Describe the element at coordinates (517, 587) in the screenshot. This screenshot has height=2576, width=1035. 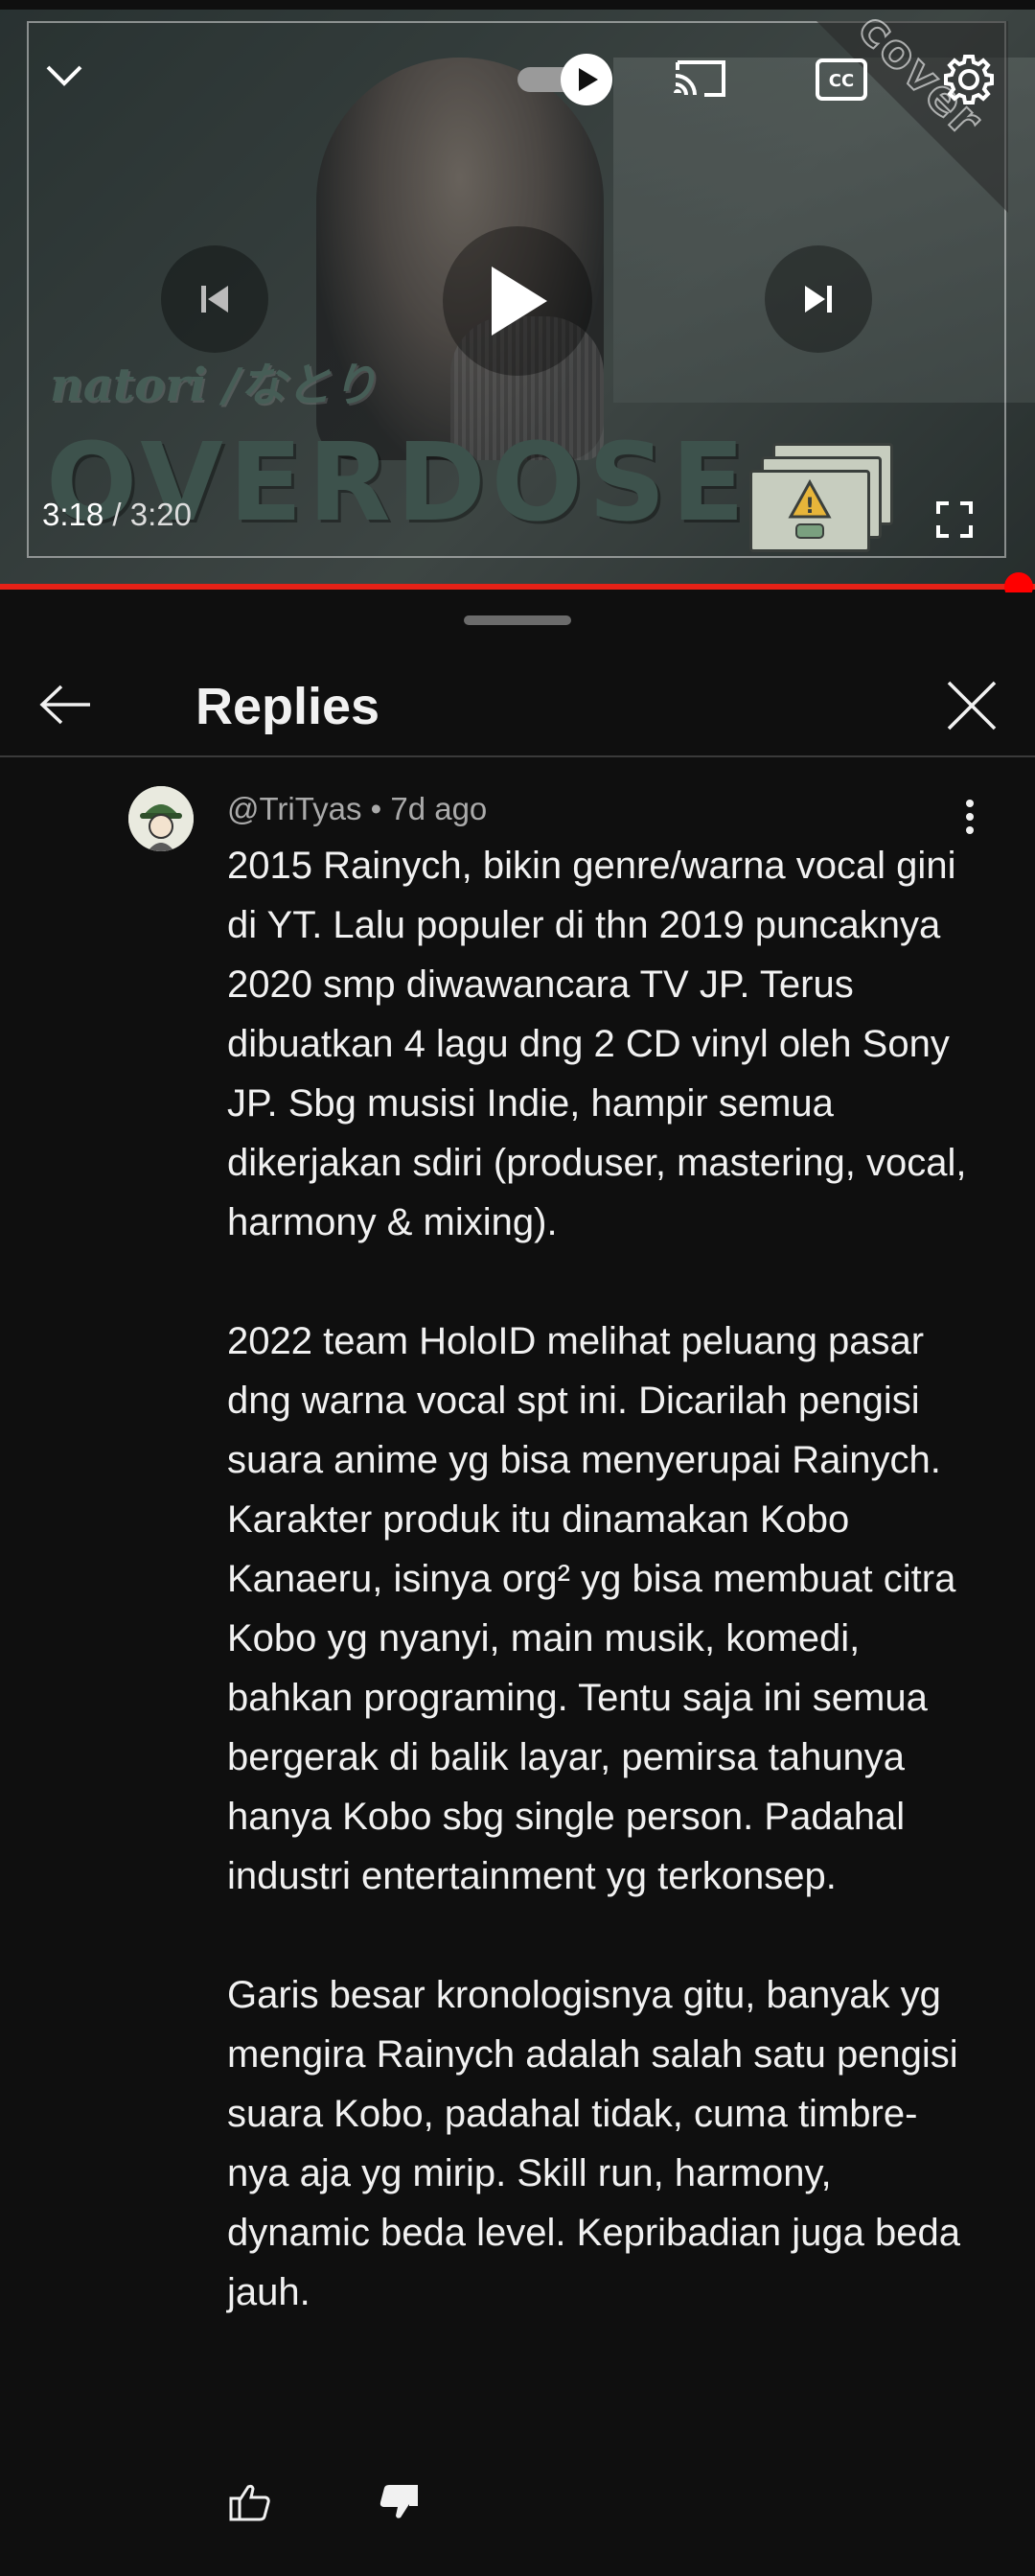
I see `progress-bar` at that location.